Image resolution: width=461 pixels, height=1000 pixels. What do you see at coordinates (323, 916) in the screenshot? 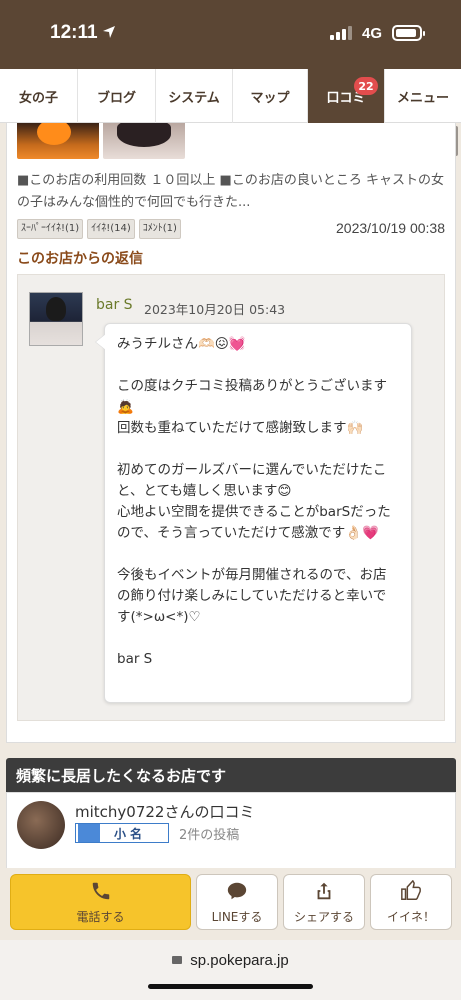
I see `share-label: シェアする` at bounding box center [323, 916].